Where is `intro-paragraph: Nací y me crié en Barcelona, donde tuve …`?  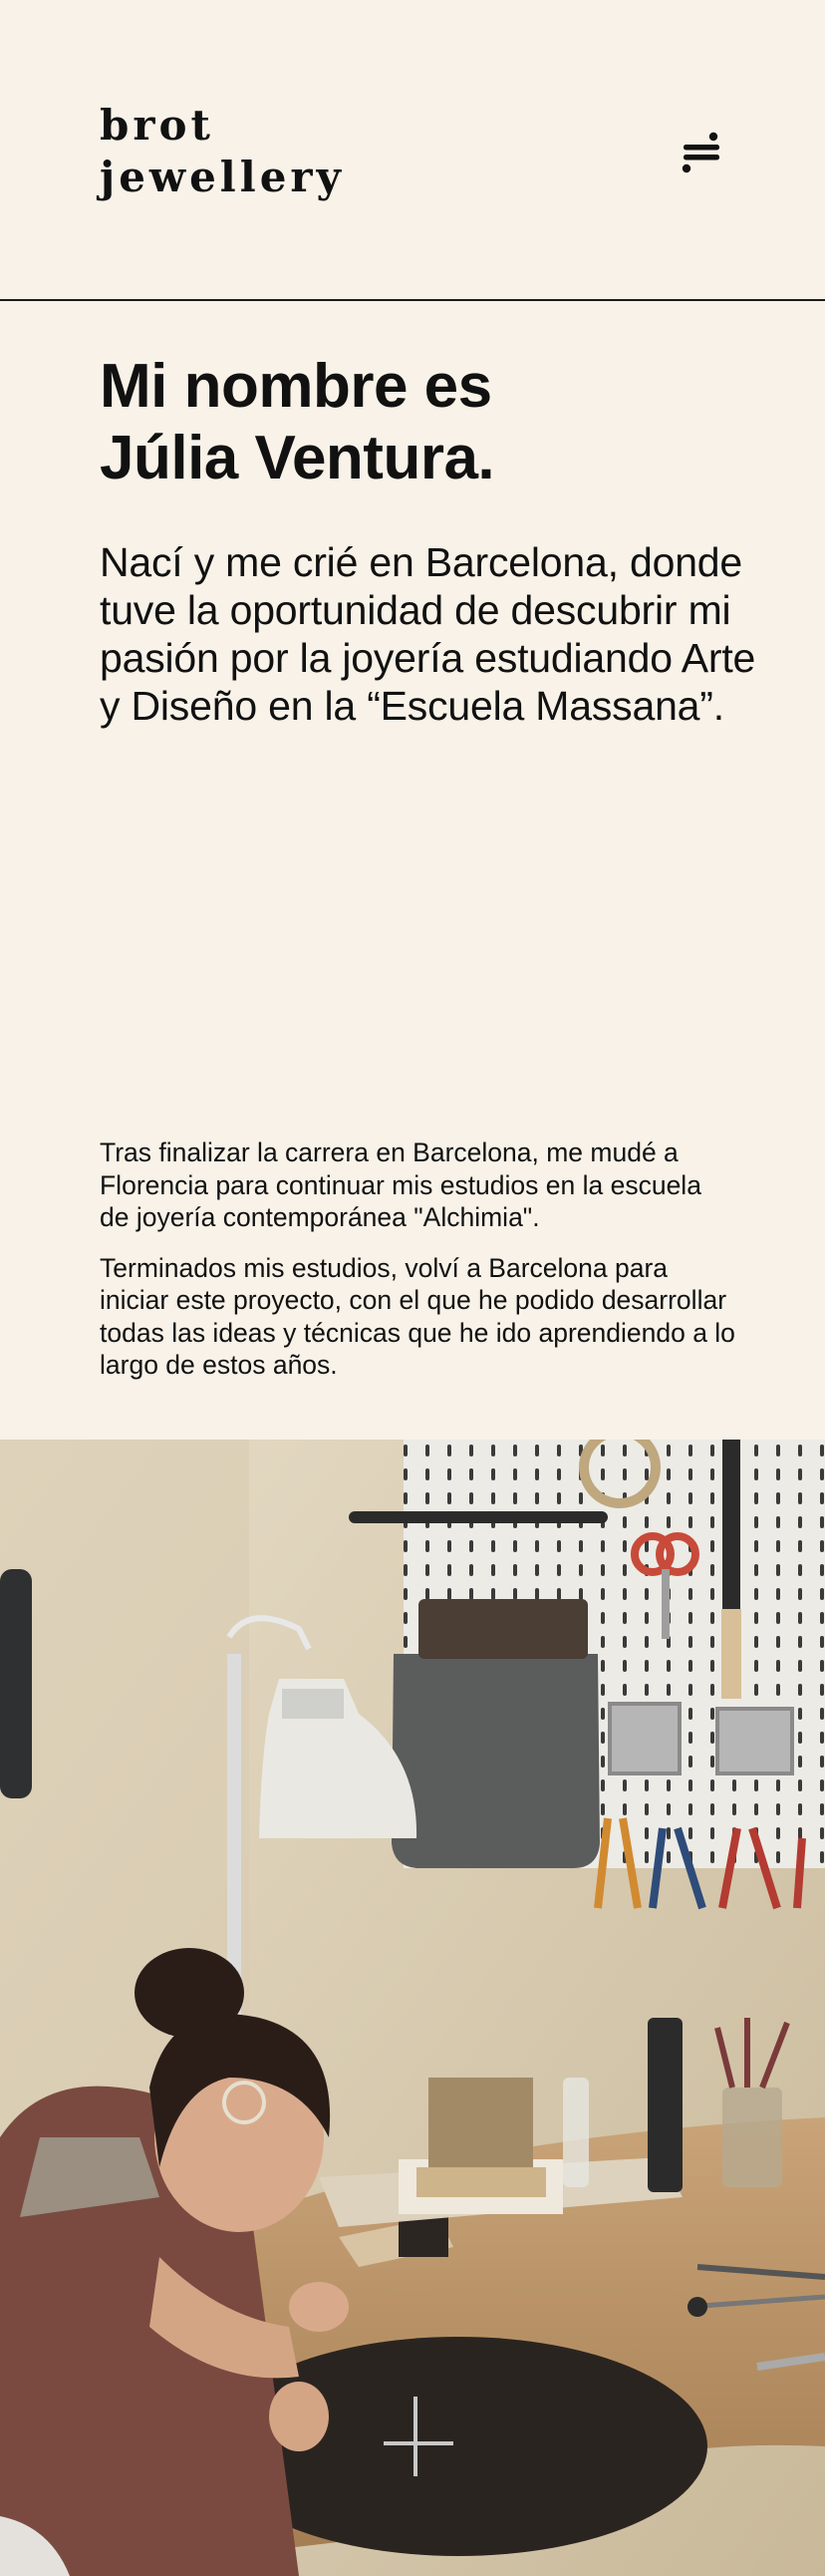
intro-paragraph: Nací y me crié en Barcelona, donde tuve … is located at coordinates (428, 634).